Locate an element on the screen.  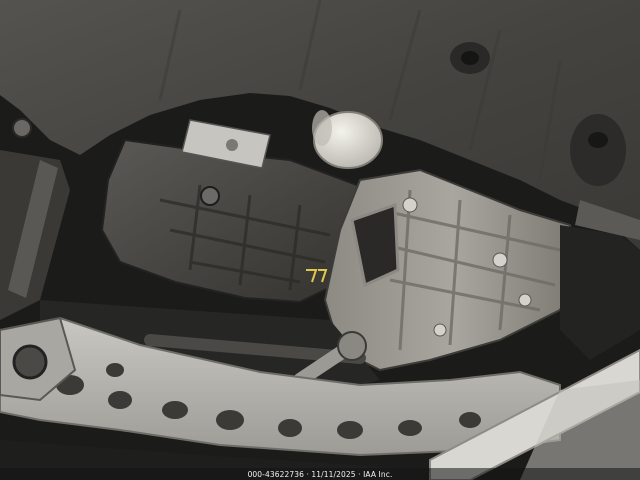
cv-joint is located at coordinates (352, 346).